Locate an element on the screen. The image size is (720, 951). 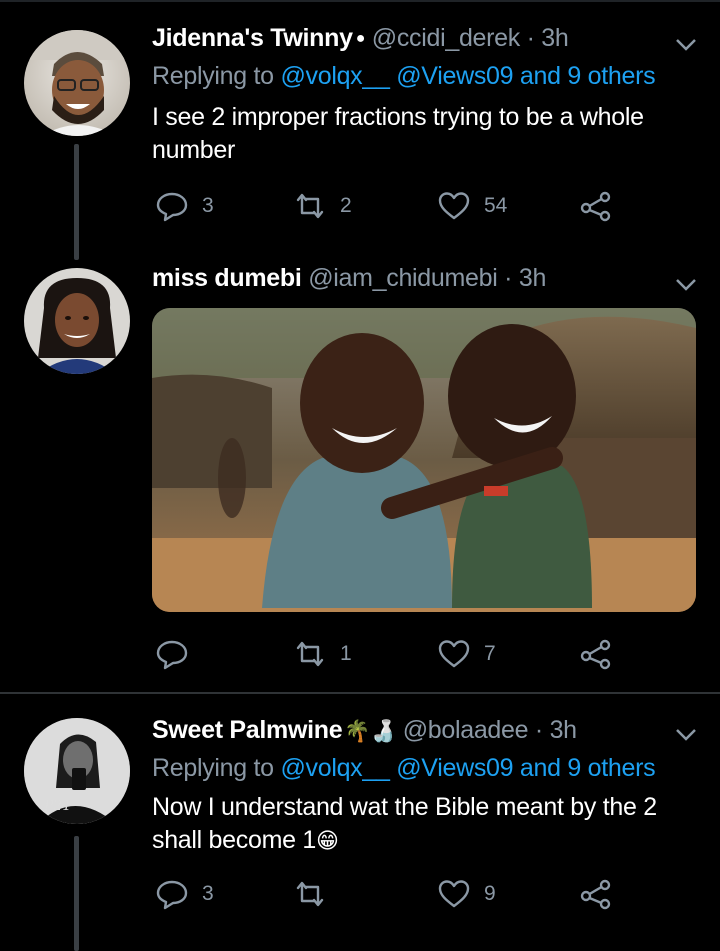
svg-text: P21 is located at coordinates (57, 806).